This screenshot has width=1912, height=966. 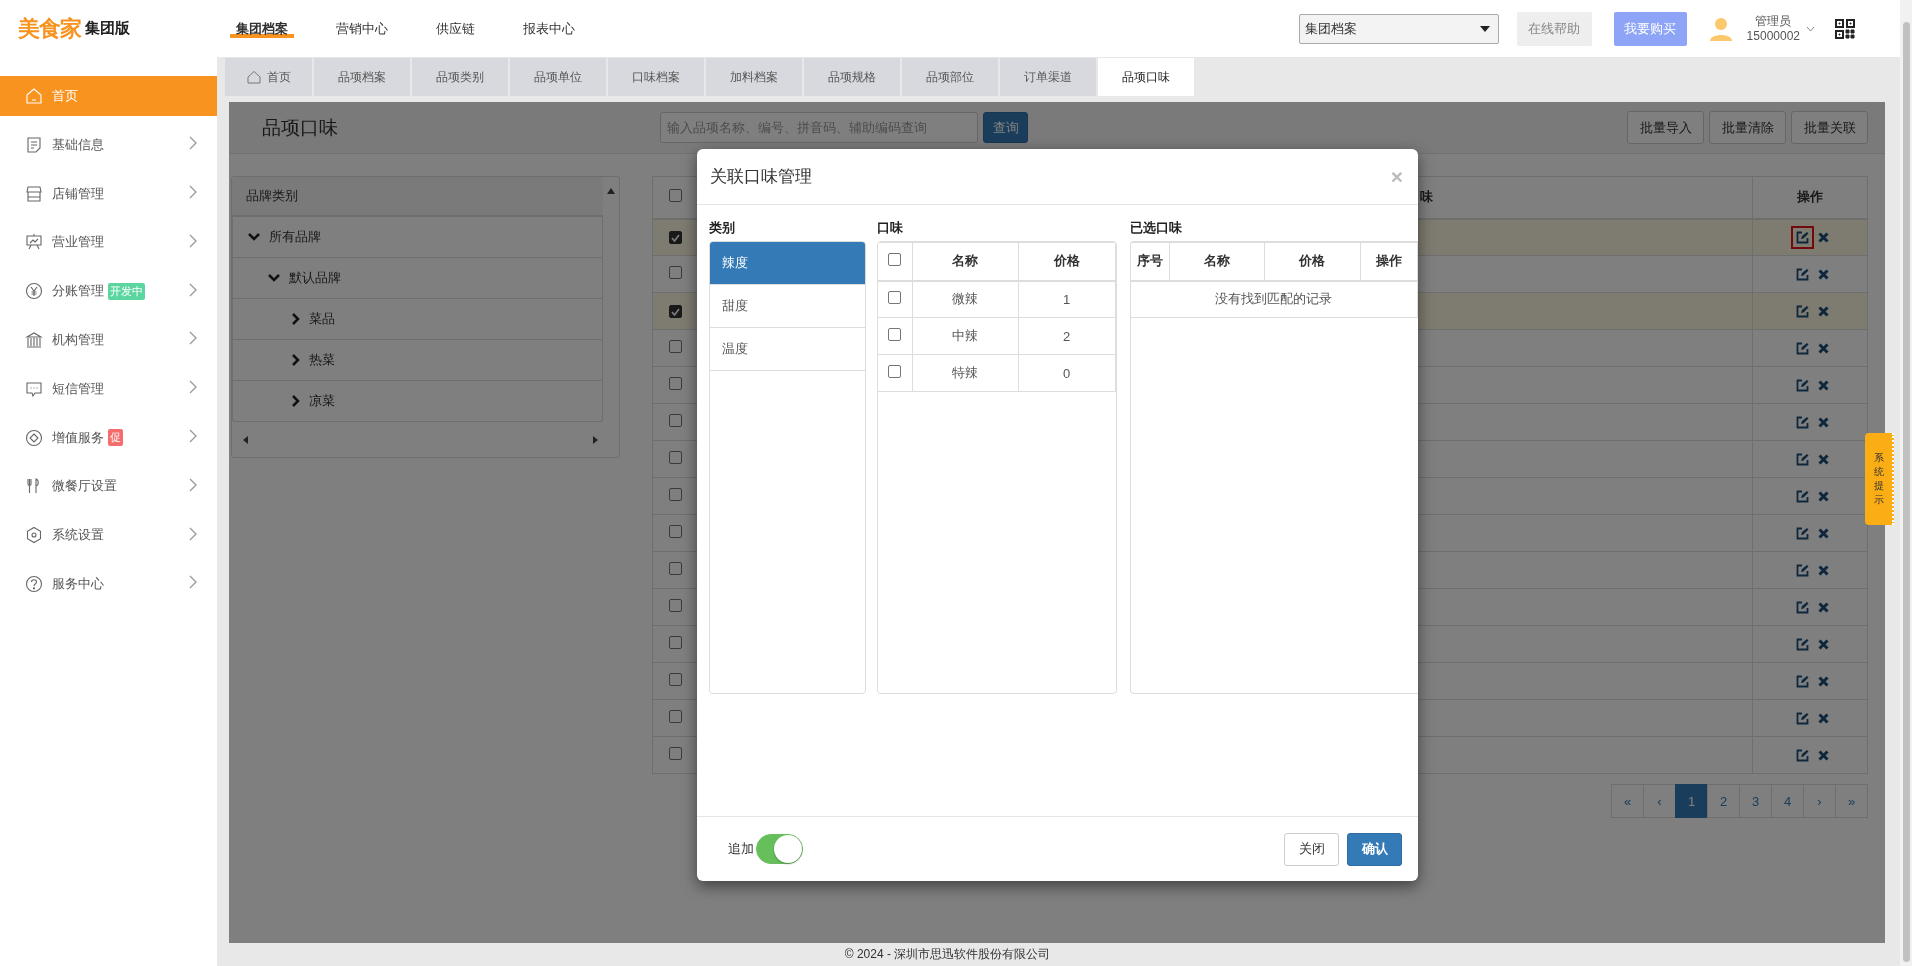 I want to click on sidebar-item: 增值服务 促, so click(x=108, y=437).